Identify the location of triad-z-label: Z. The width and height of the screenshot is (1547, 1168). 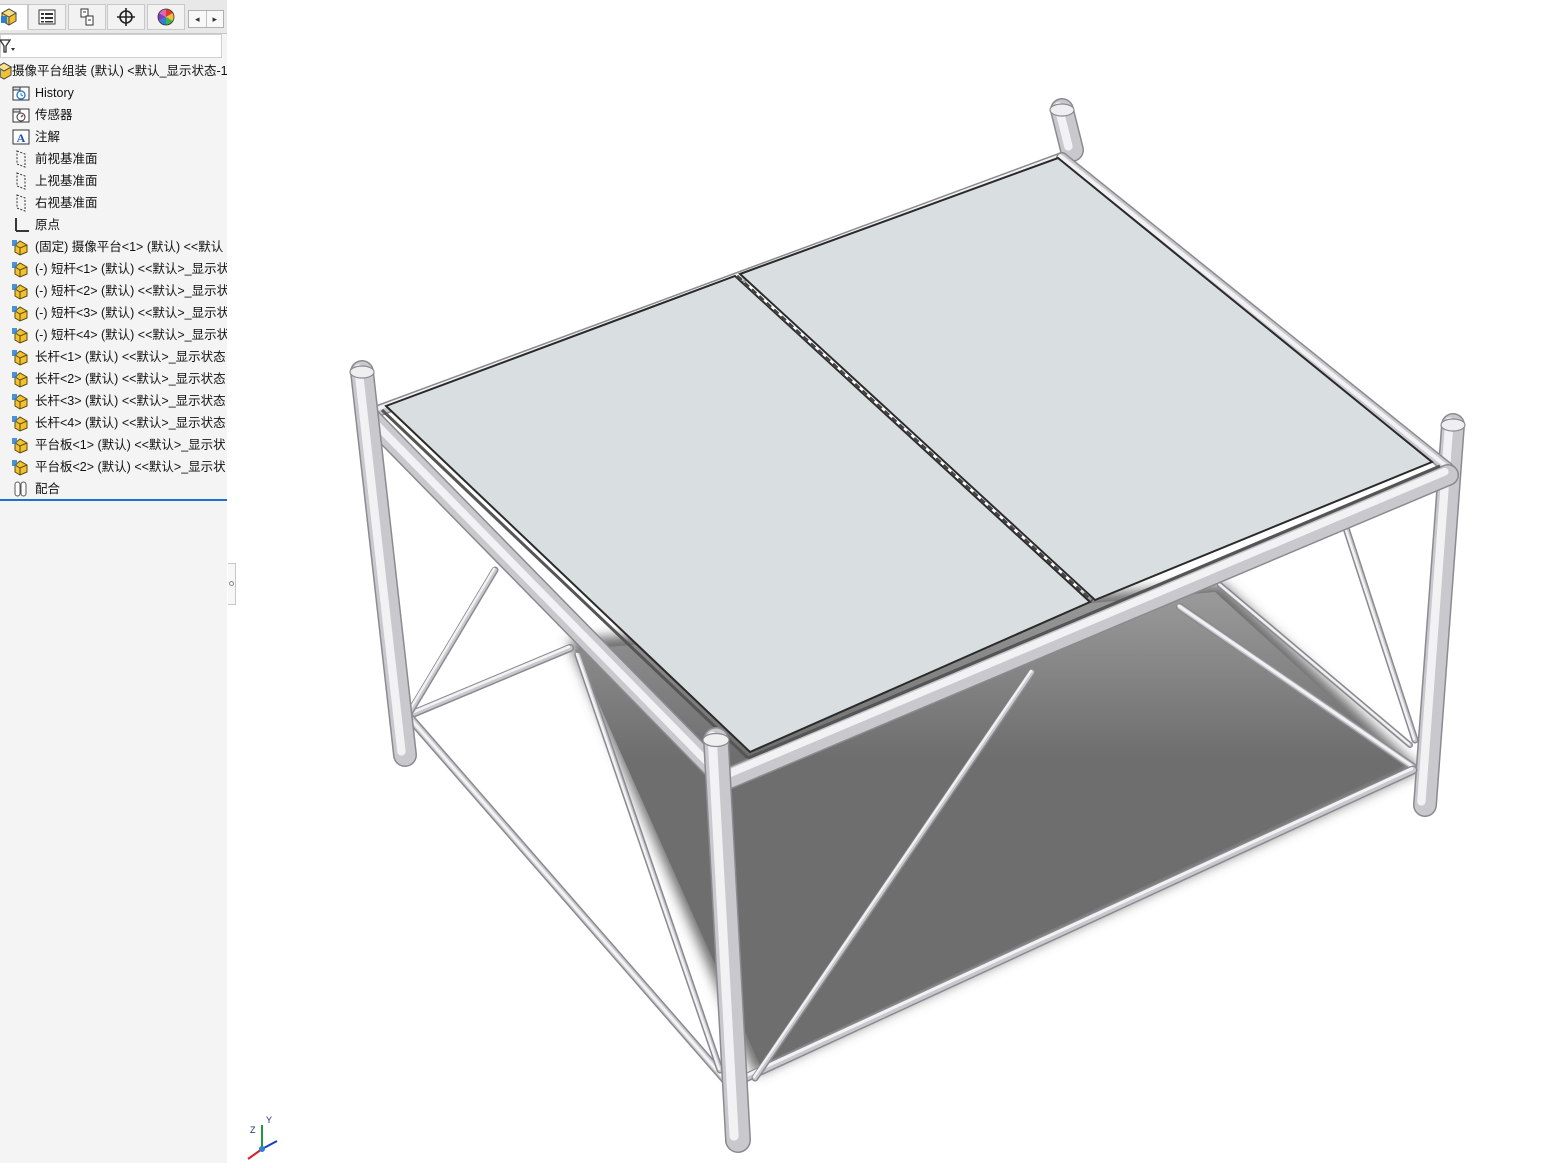
(253, 1130).